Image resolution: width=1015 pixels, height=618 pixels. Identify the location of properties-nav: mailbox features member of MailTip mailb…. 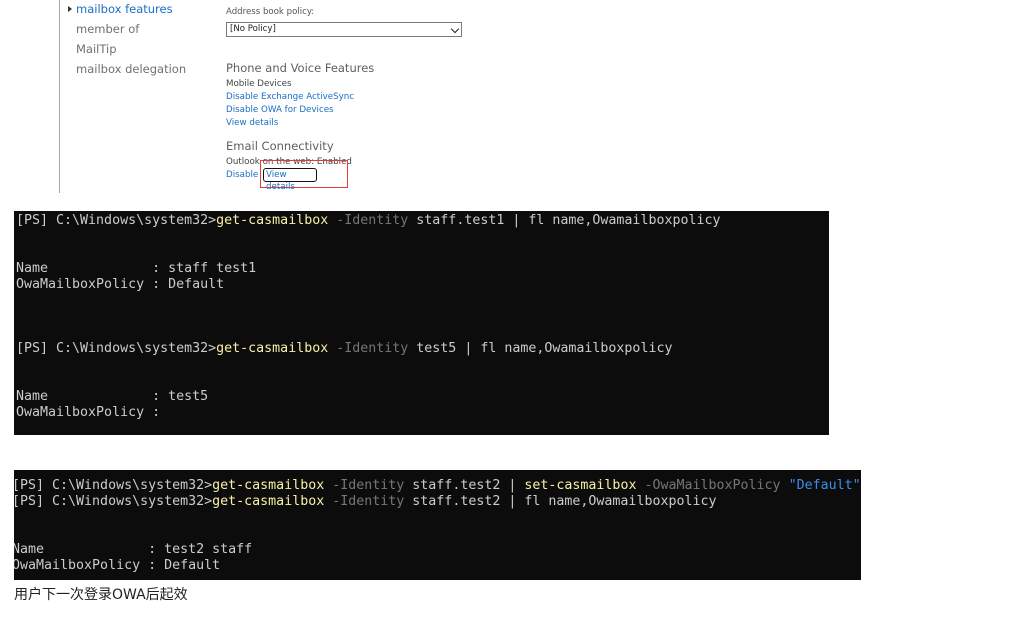
(127, 41).